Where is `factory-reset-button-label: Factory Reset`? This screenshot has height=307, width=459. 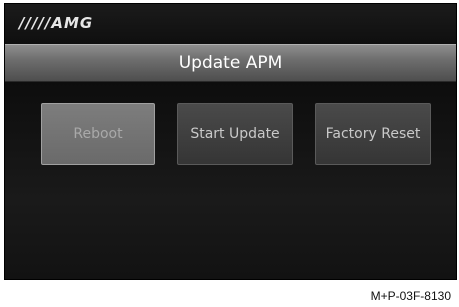 factory-reset-button-label: Factory Reset is located at coordinates (373, 134).